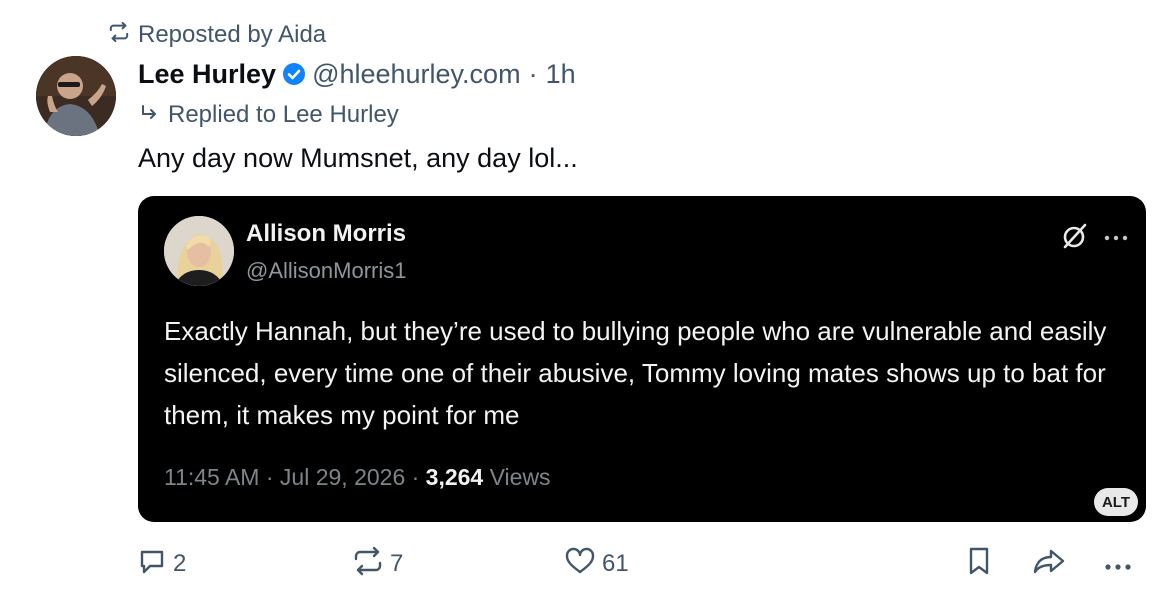  What do you see at coordinates (180, 563) in the screenshot?
I see `reply-count: 2` at bounding box center [180, 563].